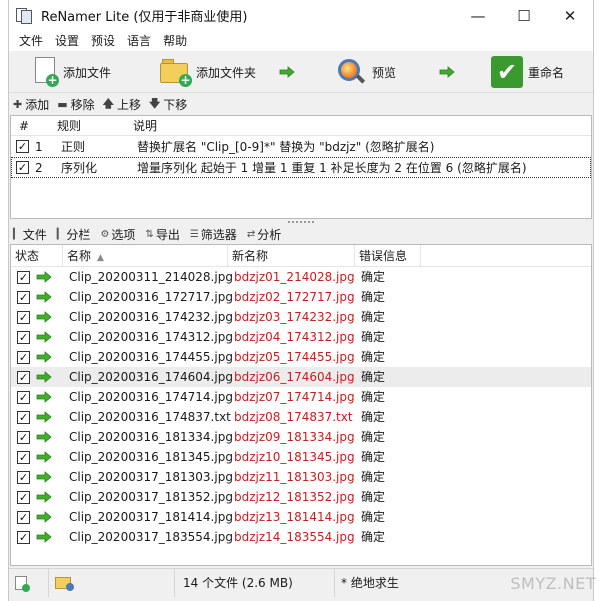  I want to click on filter-icon: ☰, so click(194, 234).